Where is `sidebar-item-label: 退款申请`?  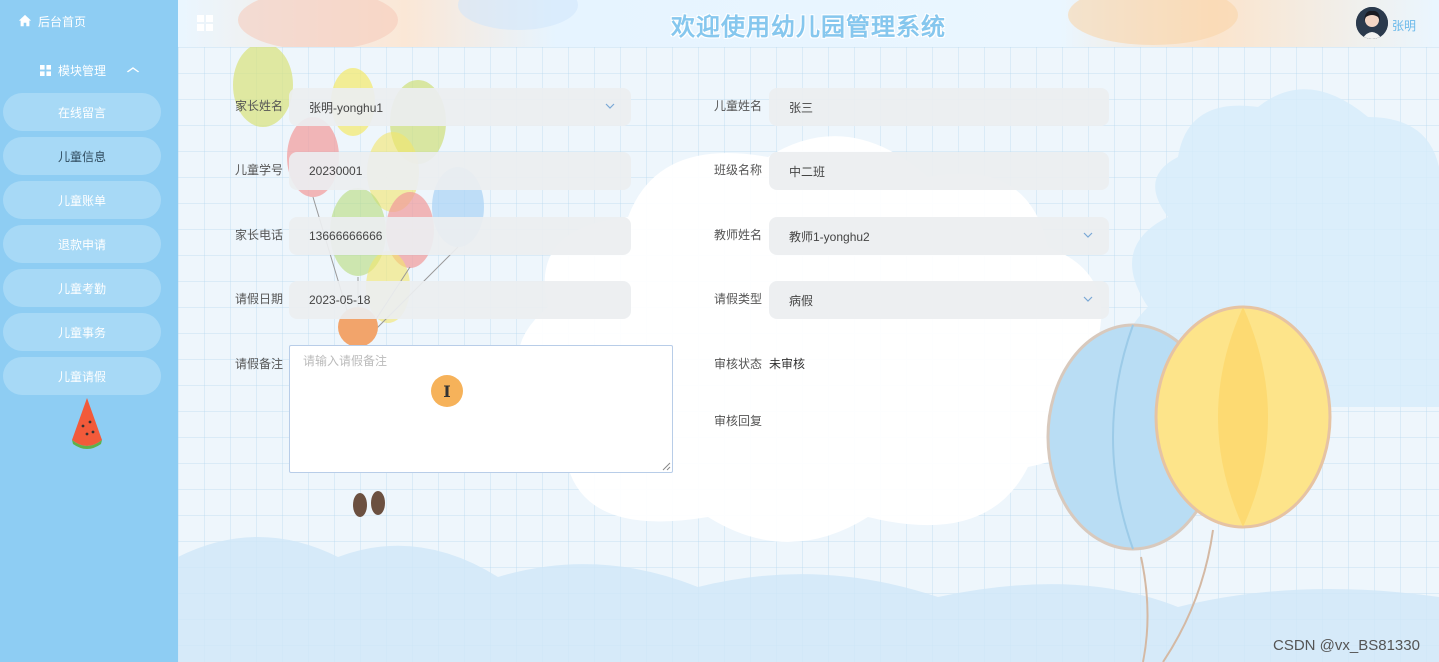 sidebar-item-label: 退款申请 is located at coordinates (81, 244).